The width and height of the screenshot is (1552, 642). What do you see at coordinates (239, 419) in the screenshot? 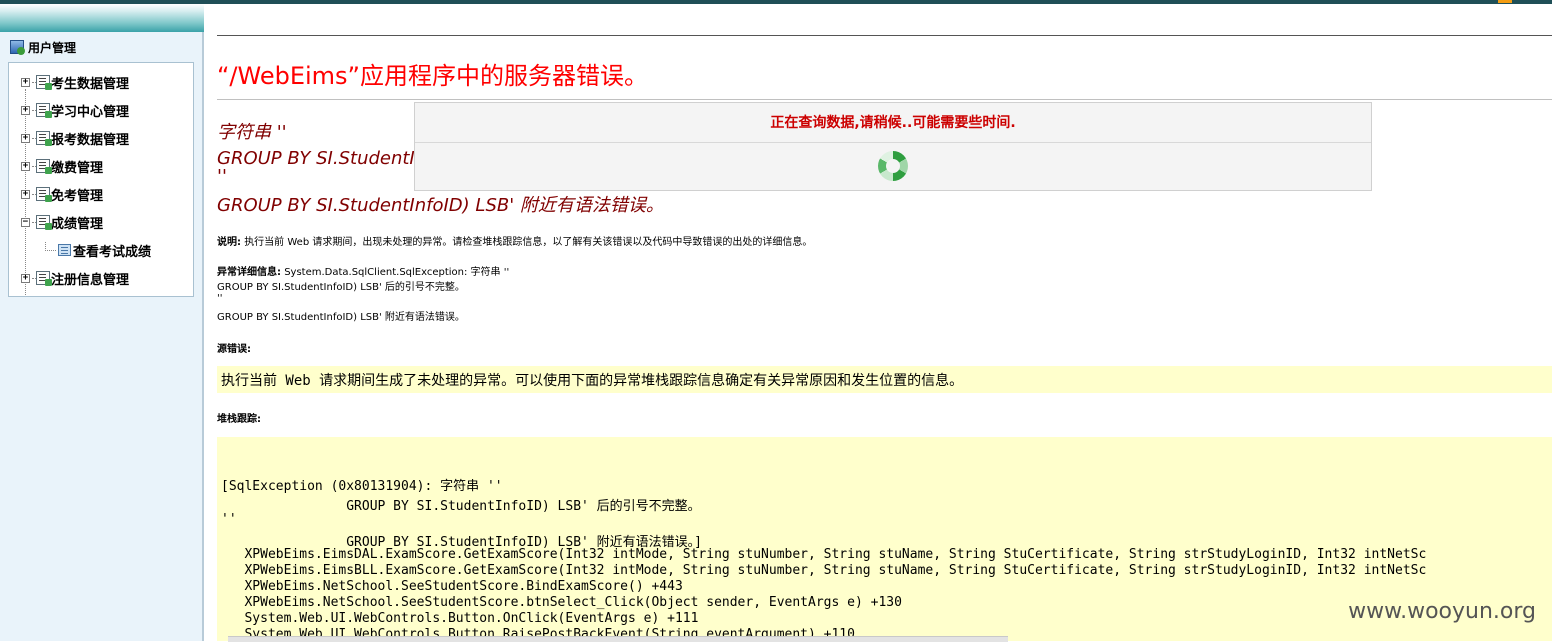
I see `stack-trace-label: 堆栈跟踪:` at bounding box center [239, 419].